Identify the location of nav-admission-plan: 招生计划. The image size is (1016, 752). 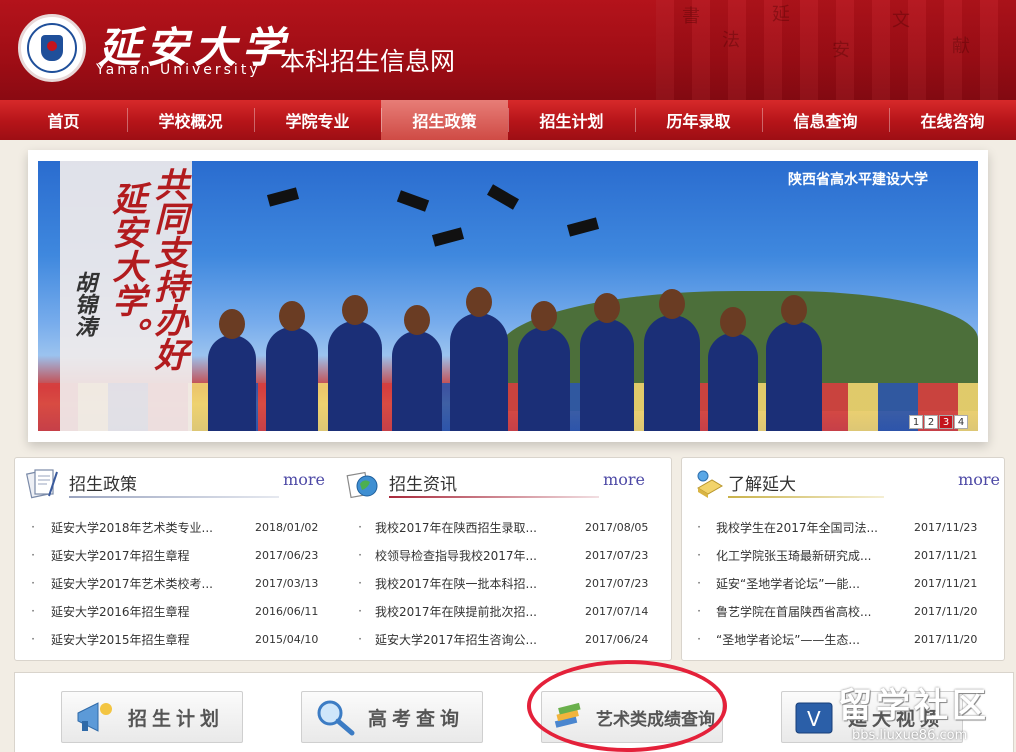
(571, 120).